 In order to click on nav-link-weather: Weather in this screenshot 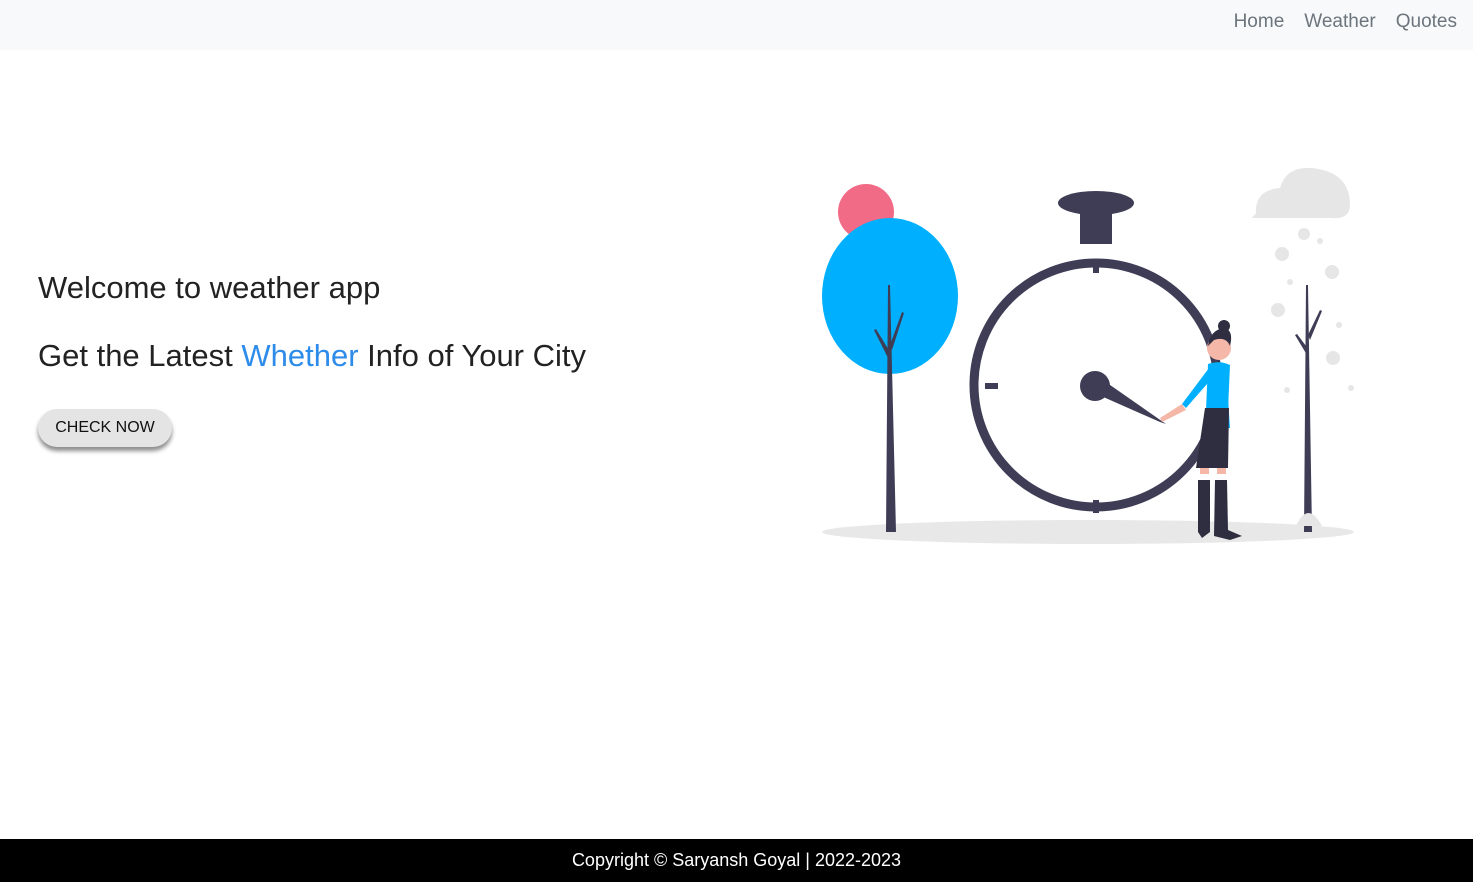, I will do `click(1339, 22)`.